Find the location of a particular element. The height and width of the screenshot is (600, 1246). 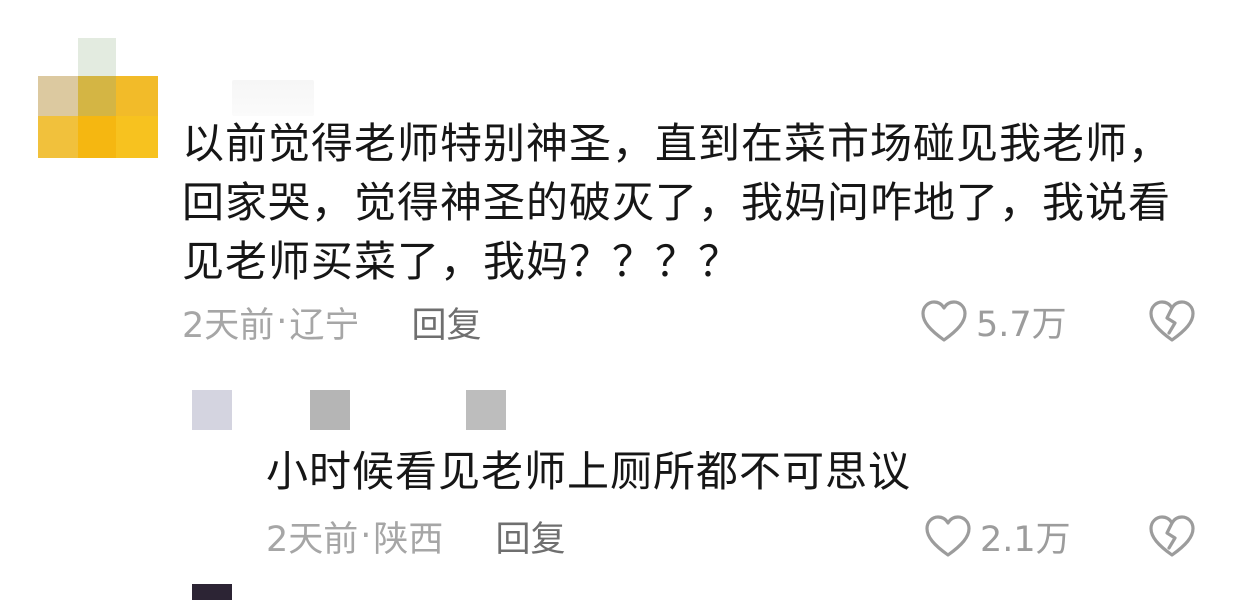

comment-meta: 2天前 · 辽宁 回复 is located at coordinates (331, 323).